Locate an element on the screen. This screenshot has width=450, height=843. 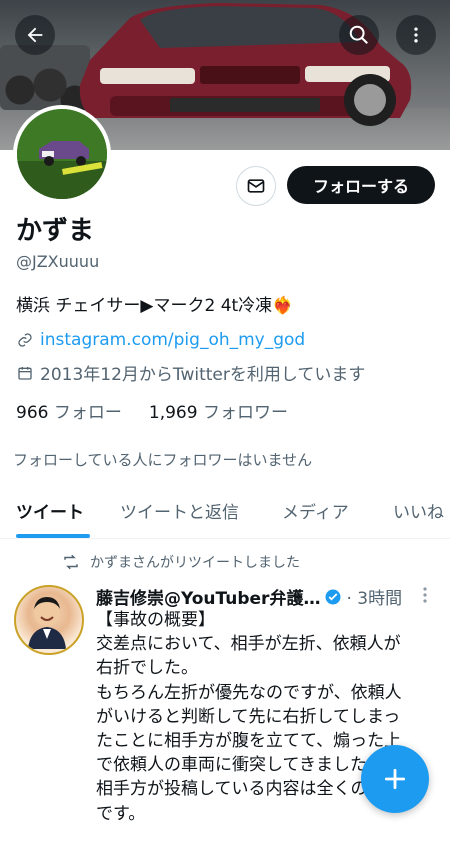
author-portrait-image is located at coordinates (47, 623).